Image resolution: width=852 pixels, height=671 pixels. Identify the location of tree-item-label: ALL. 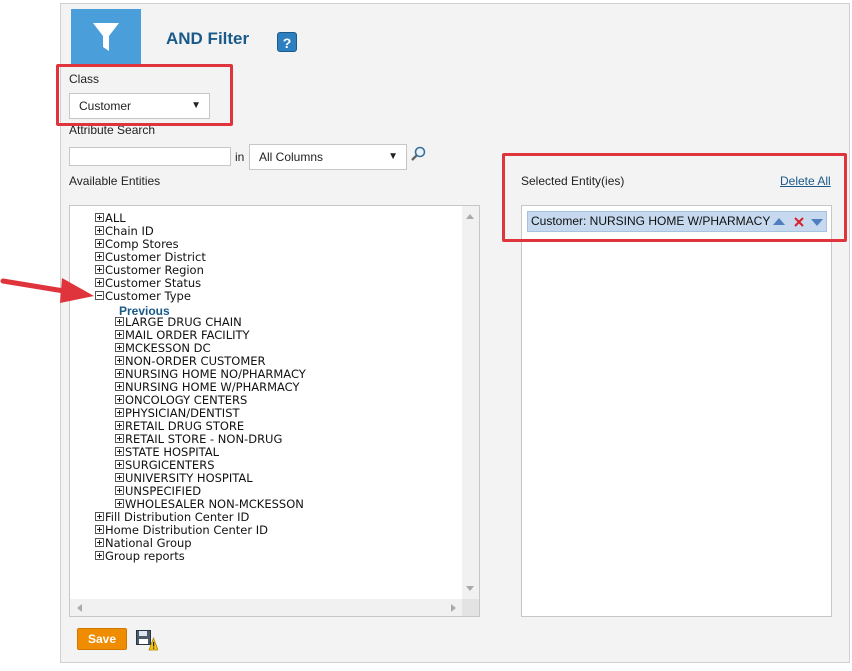
(115, 218).